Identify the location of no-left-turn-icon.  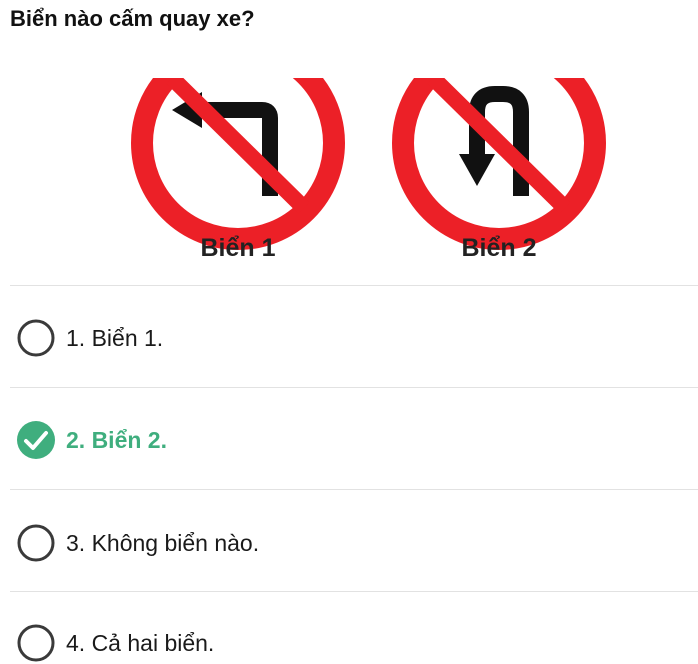
(238, 164).